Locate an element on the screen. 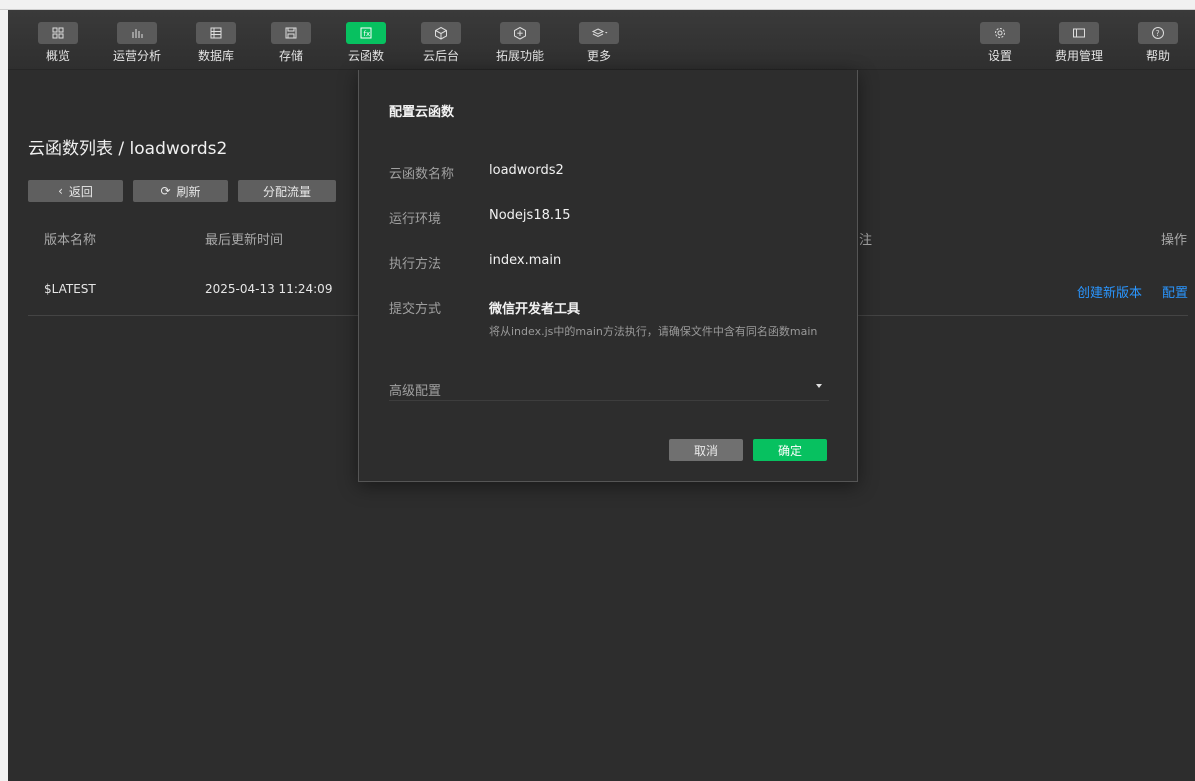  page-title: 云函数列表 / loadwords2 is located at coordinates (128, 149).